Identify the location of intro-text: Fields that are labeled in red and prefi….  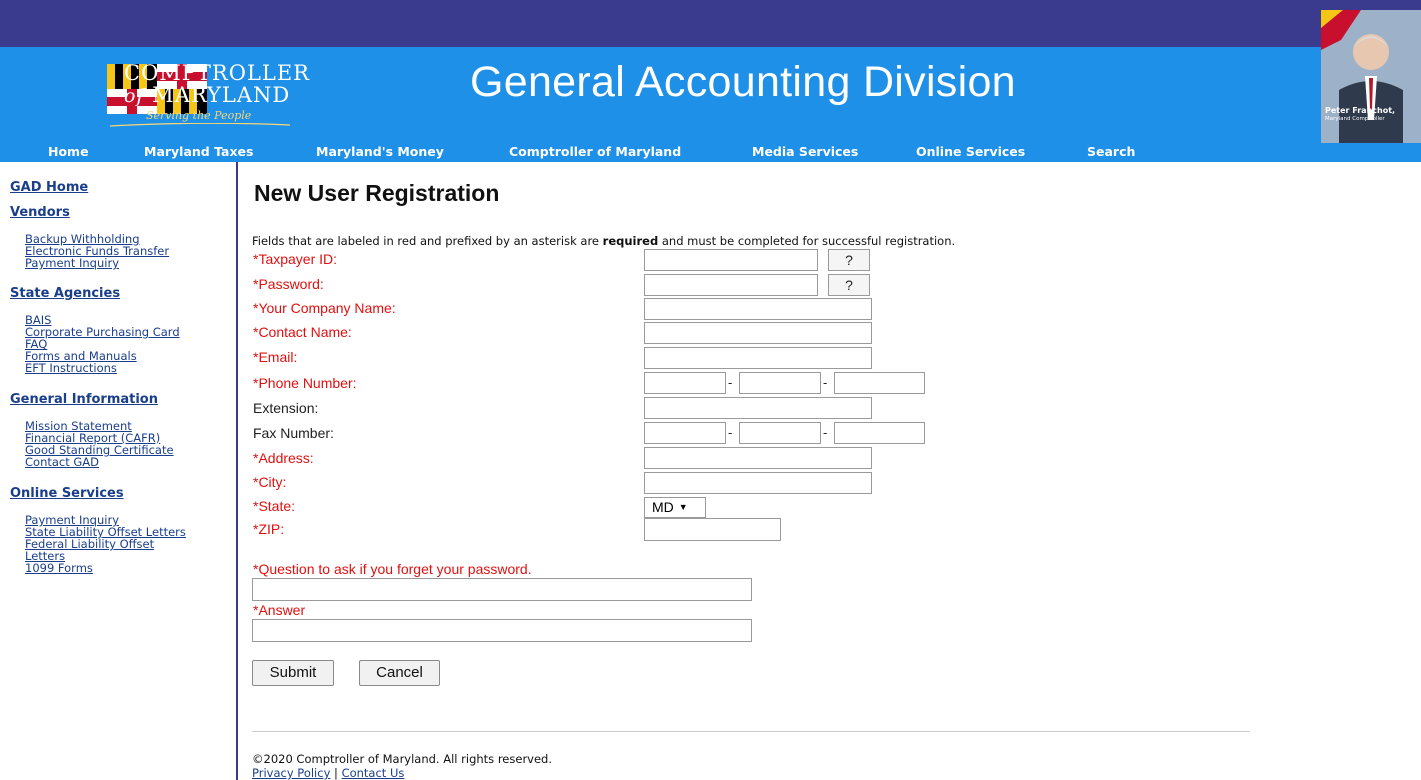
(604, 241).